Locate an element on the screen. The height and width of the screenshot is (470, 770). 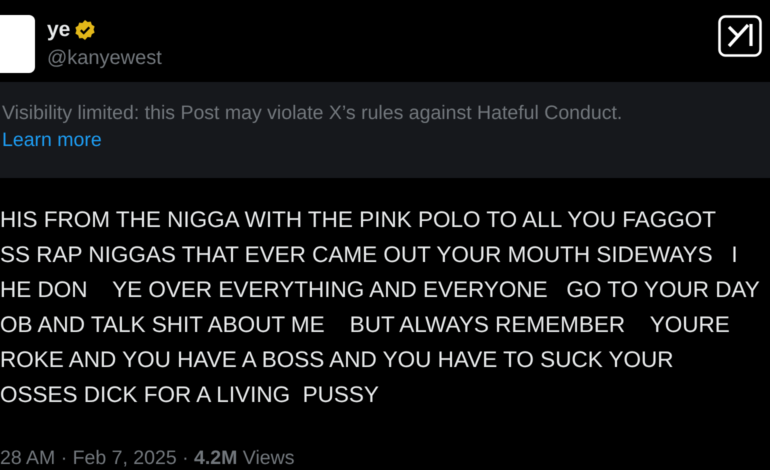
post-meta: 28 AM · Feb 7, 2025 · 4.2M Views is located at coordinates (147, 458).